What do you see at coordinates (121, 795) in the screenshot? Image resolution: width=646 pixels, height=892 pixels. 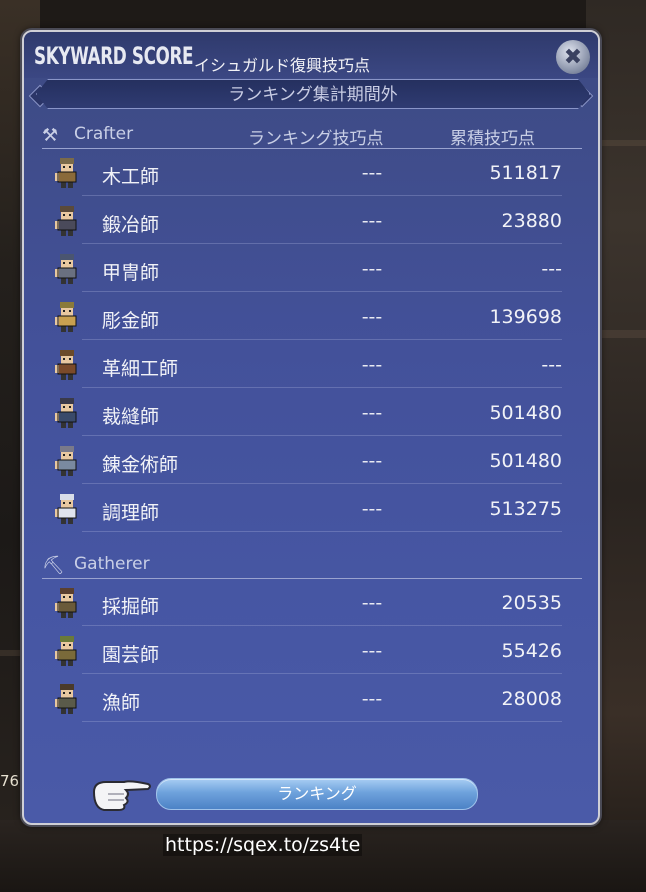 I see `pointing-hand-icon` at bounding box center [121, 795].